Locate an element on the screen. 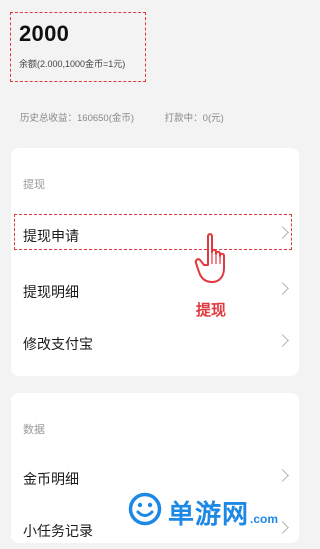 The width and height of the screenshot is (320, 549). watermark-text: 单游网.com is located at coordinates (223, 512).